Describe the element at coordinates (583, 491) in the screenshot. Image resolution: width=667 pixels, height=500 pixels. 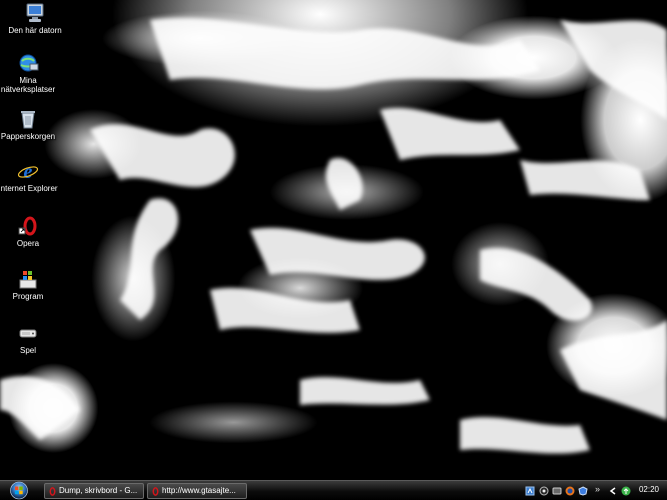
I see `shield-tray-icon` at that location.